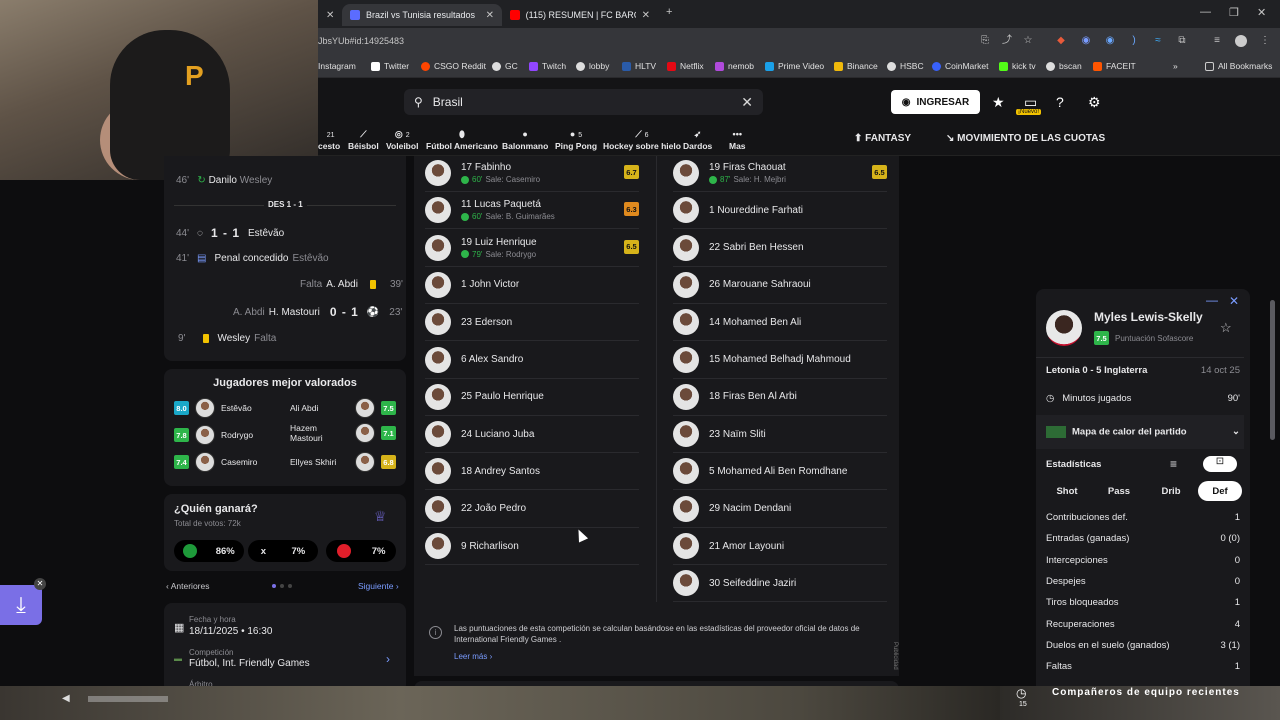 Image resolution: width=1280 pixels, height=720 pixels. What do you see at coordinates (1017, 66) in the screenshot?
I see `bookmark-kick-tv: kick tv` at bounding box center [1017, 66].